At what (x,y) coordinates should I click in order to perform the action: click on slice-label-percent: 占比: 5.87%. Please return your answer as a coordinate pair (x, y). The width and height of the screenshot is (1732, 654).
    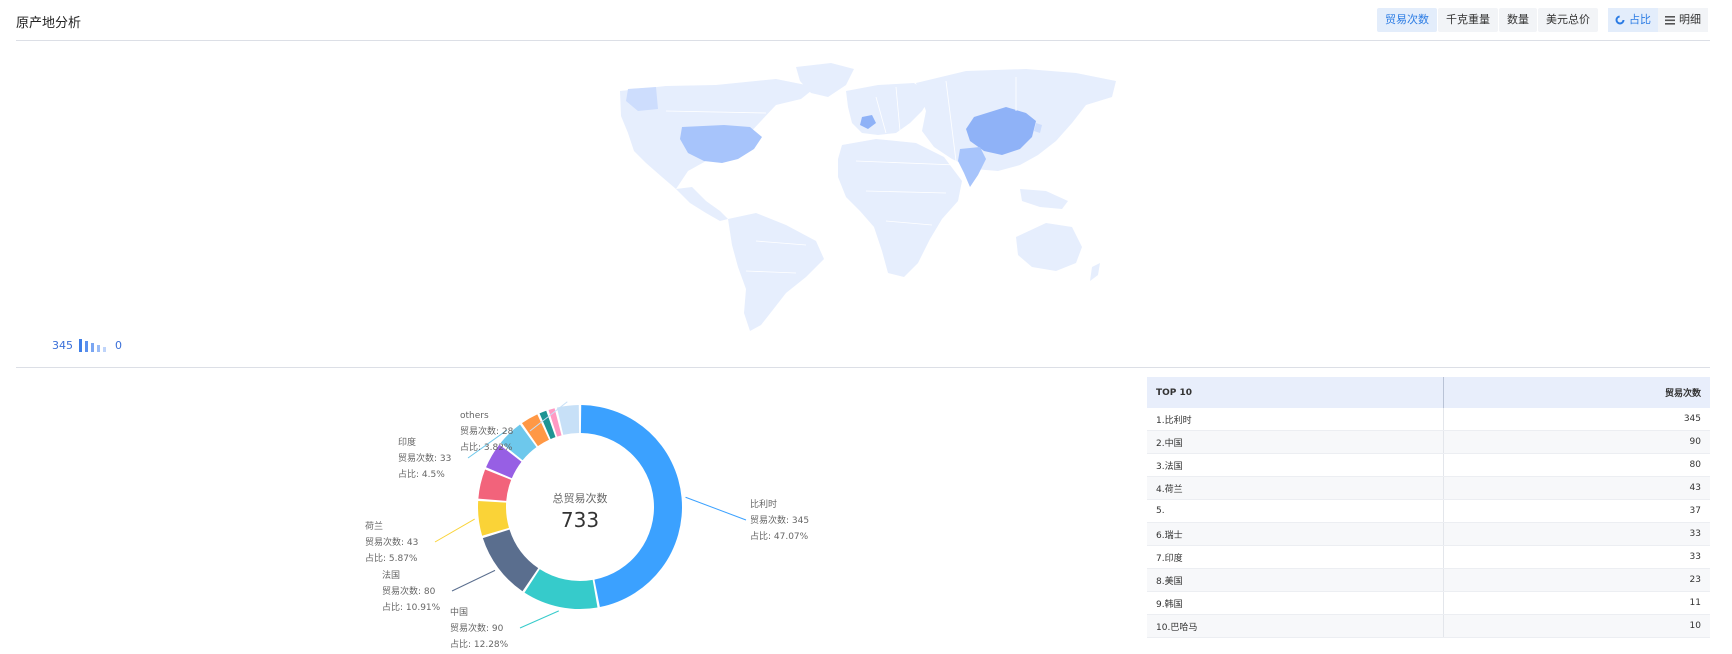
    Looking at the image, I should click on (391, 558).